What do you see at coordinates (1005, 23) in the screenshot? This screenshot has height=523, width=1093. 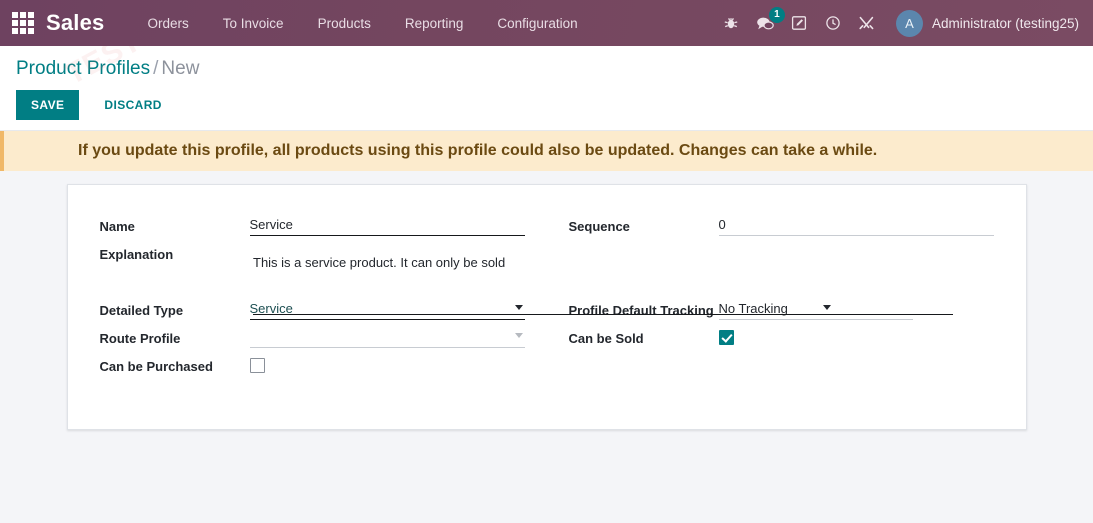 I see `username-label: Administrator (testing25)` at bounding box center [1005, 23].